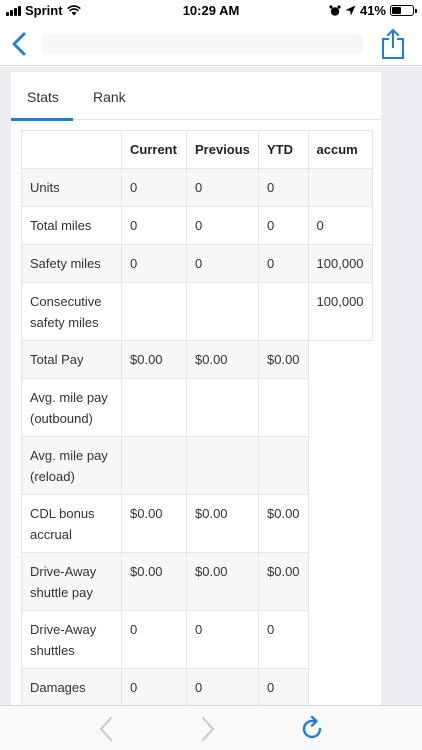 The width and height of the screenshot is (422, 750). Describe the element at coordinates (71, 465) in the screenshot. I see `row-label: Avg. mile pay (reload)` at that location.